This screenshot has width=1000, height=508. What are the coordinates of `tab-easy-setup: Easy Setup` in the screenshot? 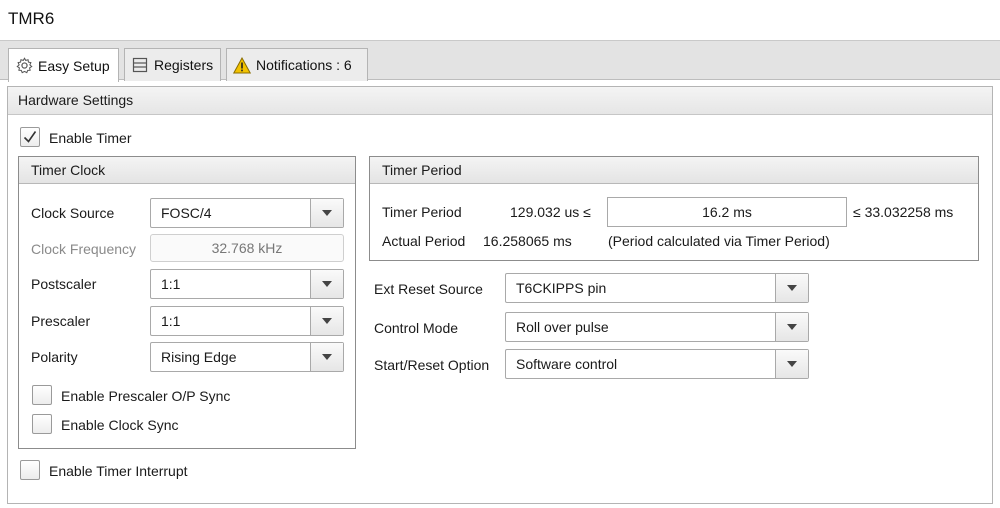 It's located at (63, 65).